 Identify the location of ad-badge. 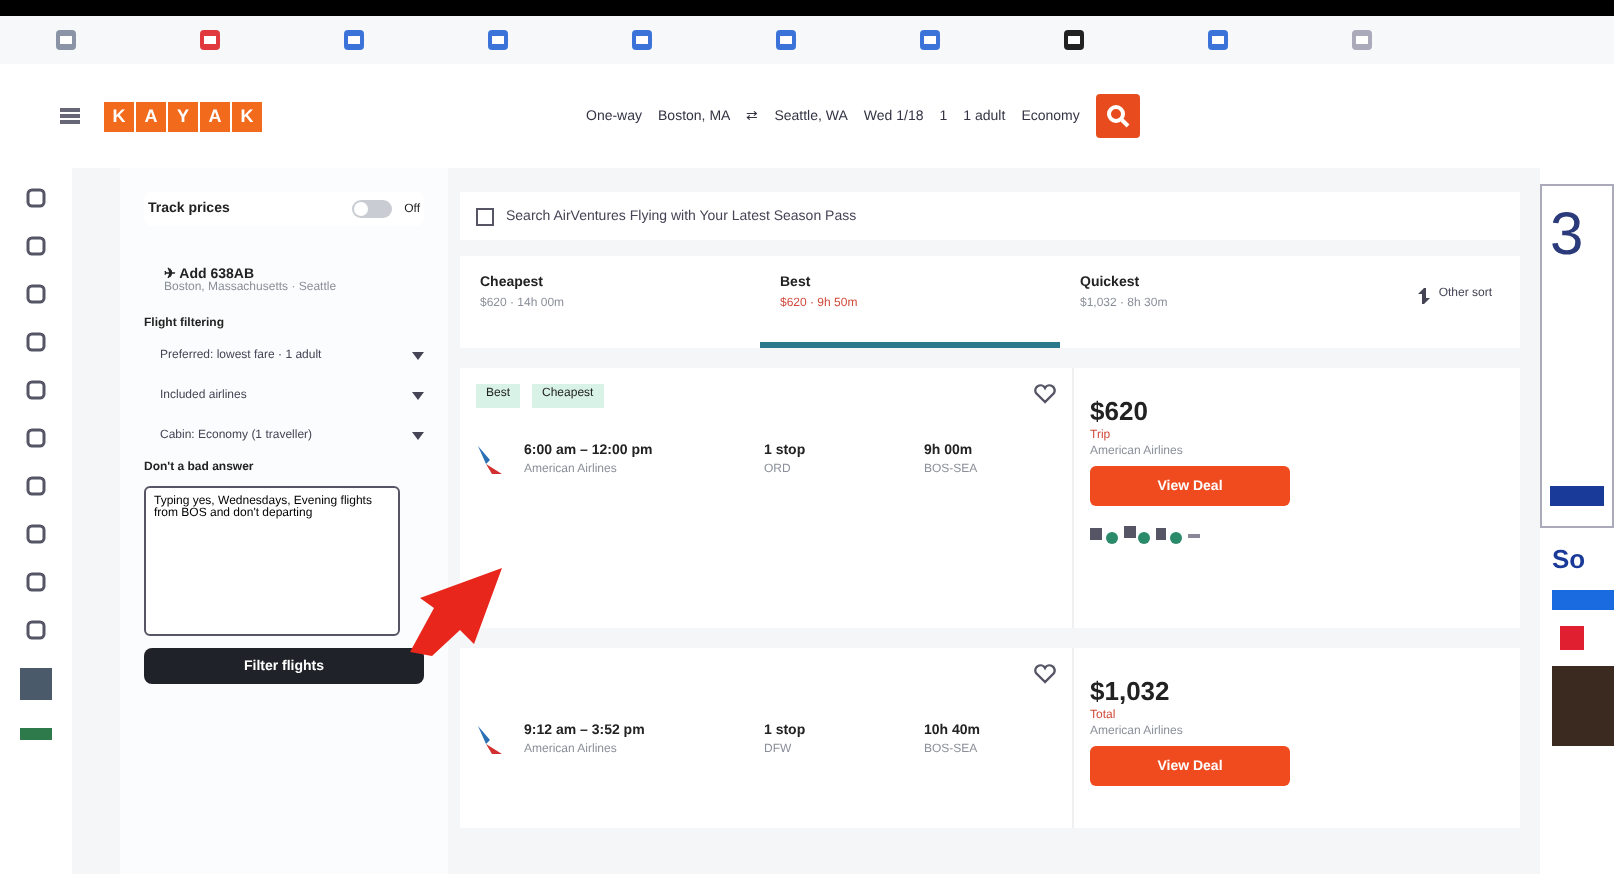
(1572, 638).